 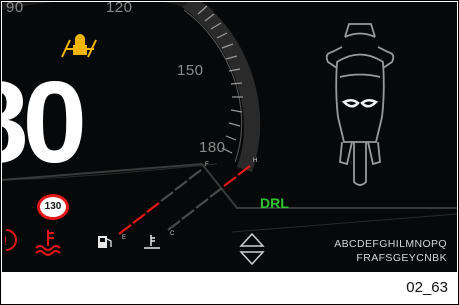 I want to click on temp-cold-mark: C, so click(x=172, y=234).